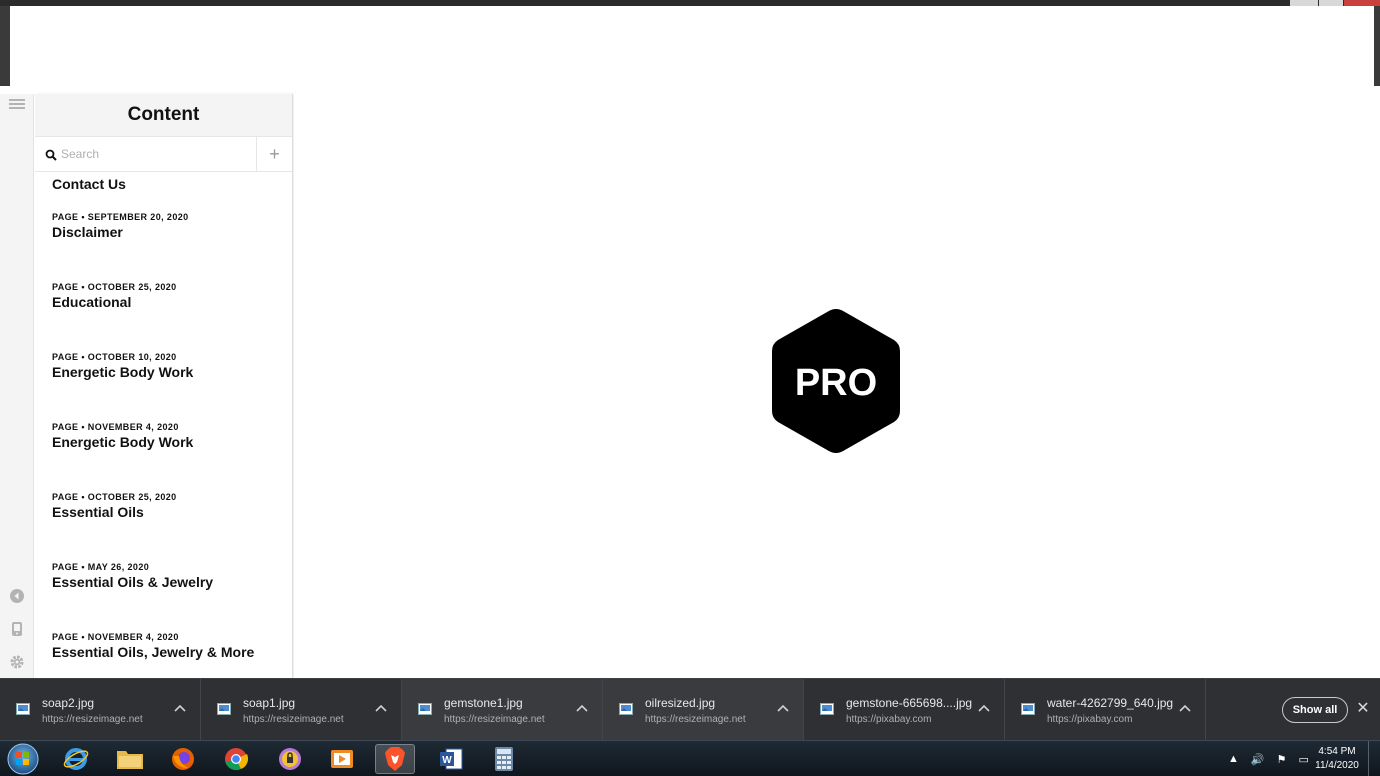 The height and width of the screenshot is (776, 1380). I want to click on action-center-flag-icon: ⚑, so click(1282, 759).